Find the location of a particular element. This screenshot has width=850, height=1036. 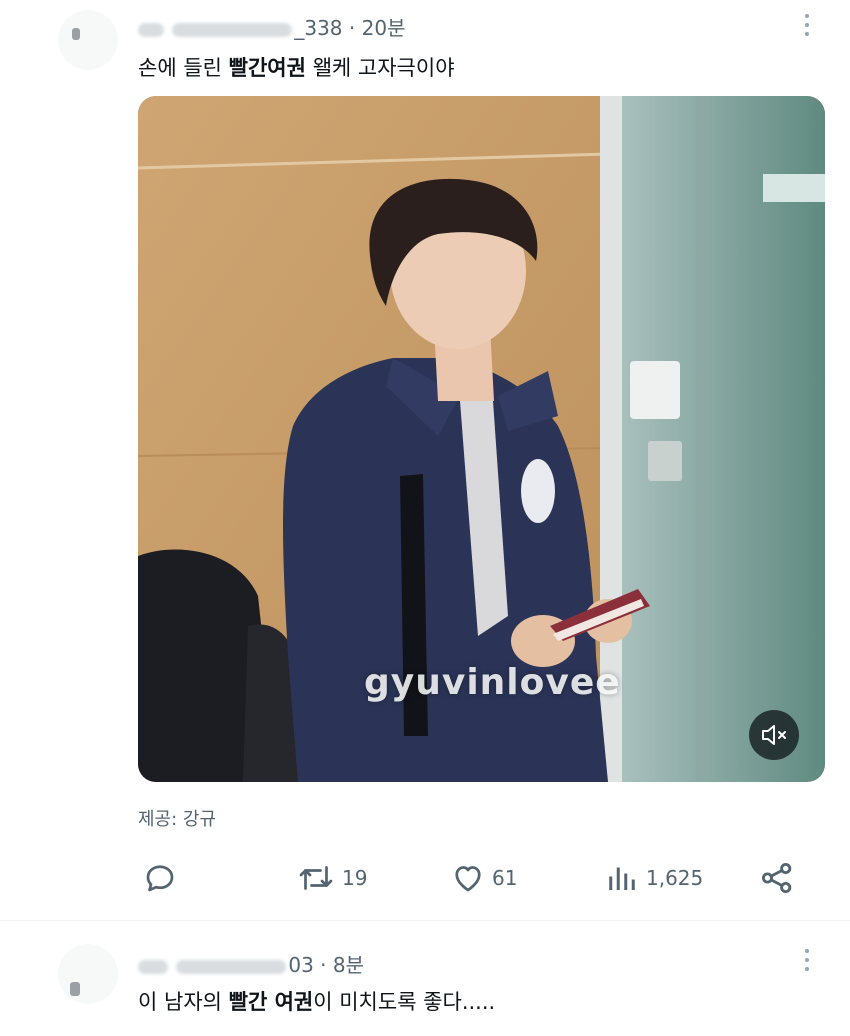

tweet-text-part: 왤케 고자극이야 is located at coordinates (380, 68).